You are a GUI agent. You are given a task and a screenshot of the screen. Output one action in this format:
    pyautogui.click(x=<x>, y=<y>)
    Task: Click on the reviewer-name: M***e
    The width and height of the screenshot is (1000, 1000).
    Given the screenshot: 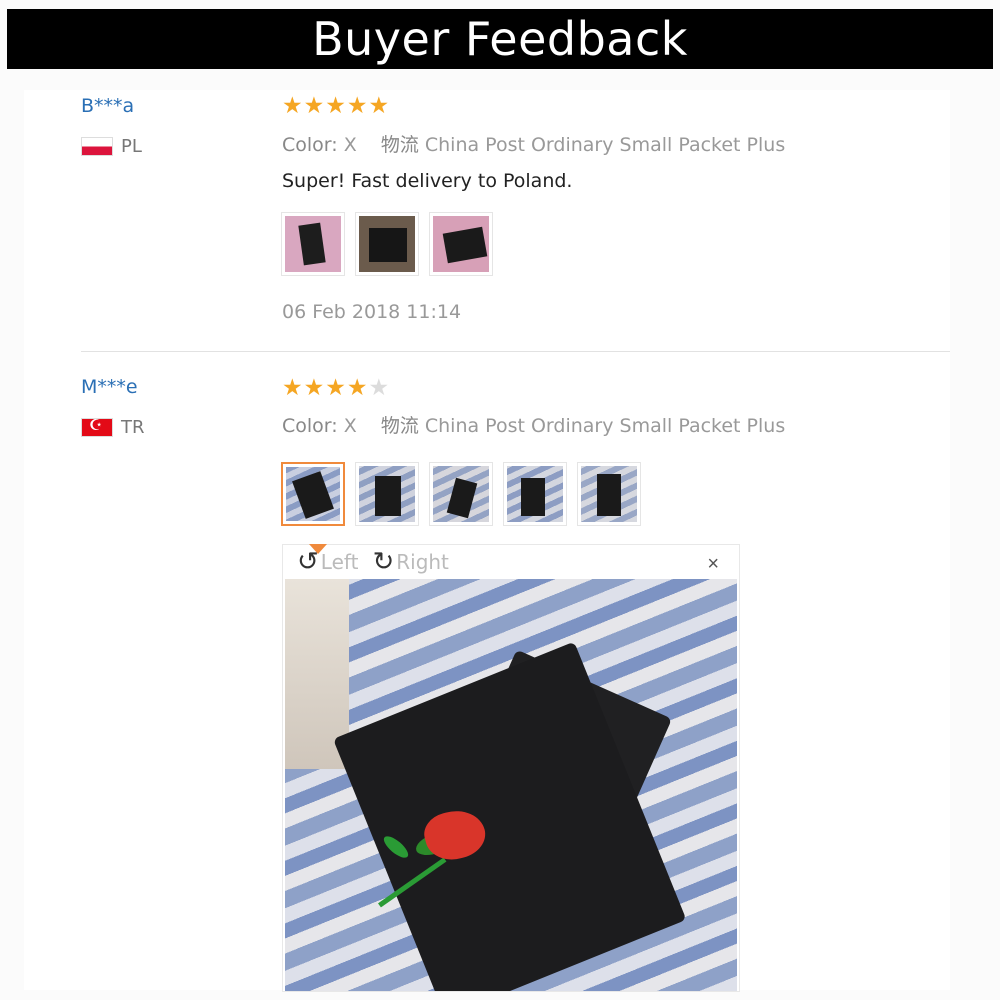 What is the action you would take?
    pyautogui.click(x=109, y=387)
    